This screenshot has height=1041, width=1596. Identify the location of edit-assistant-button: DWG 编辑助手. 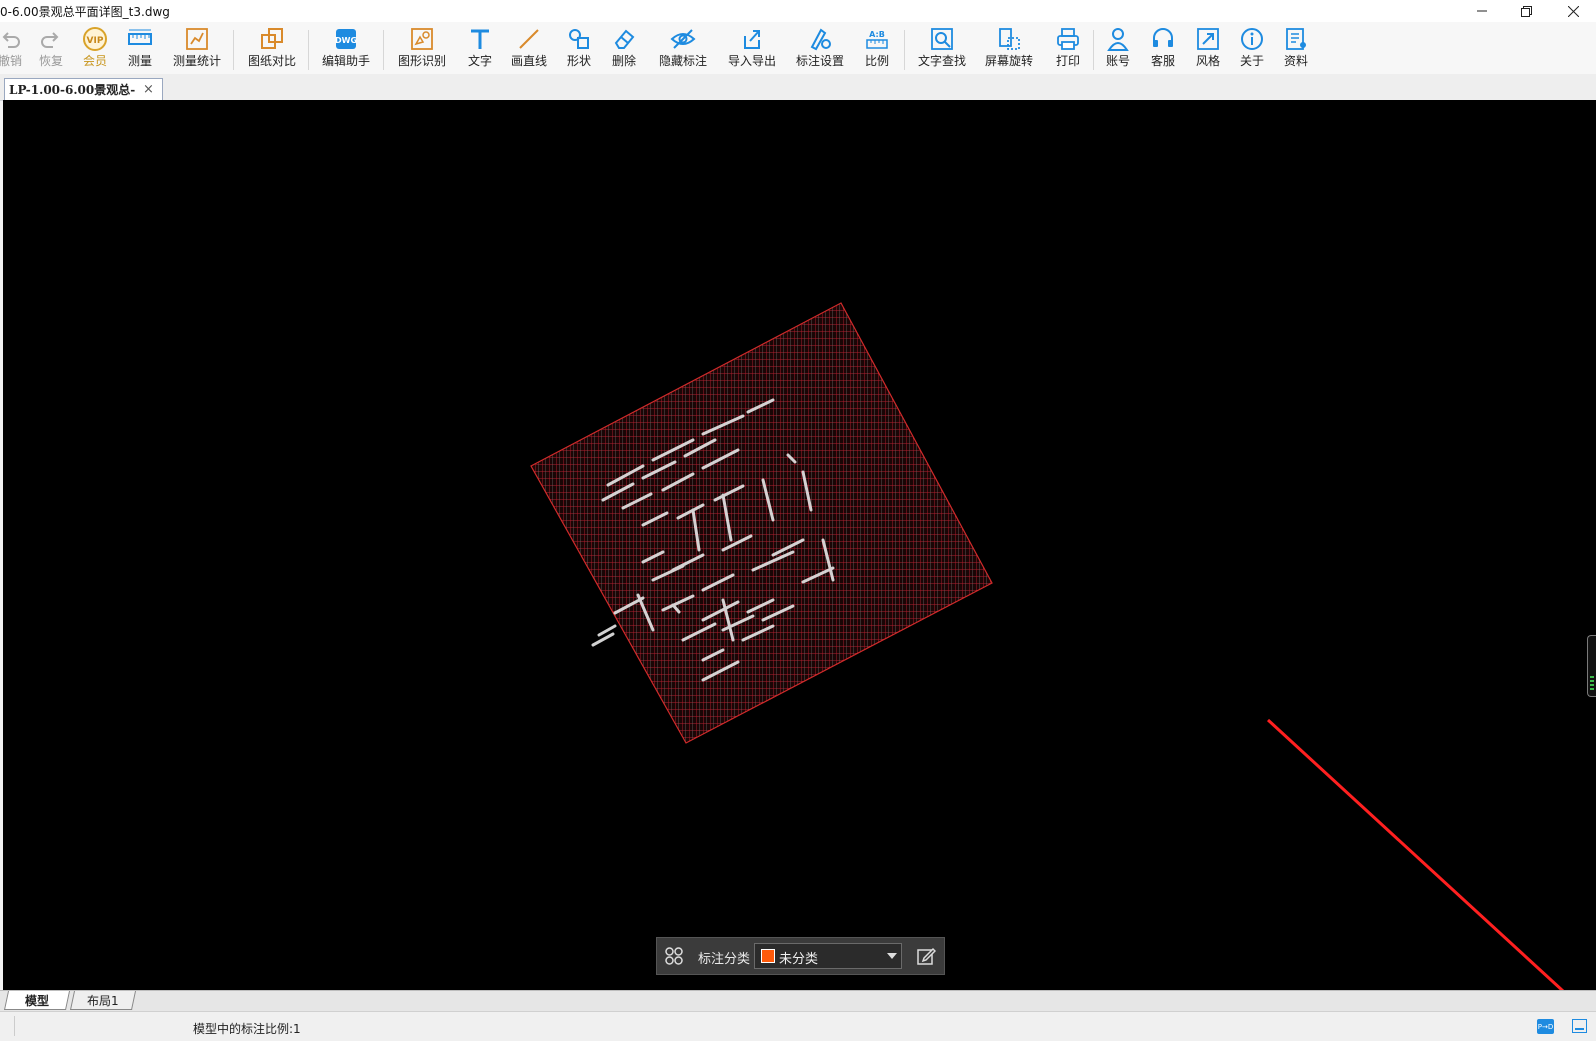
(346, 49).